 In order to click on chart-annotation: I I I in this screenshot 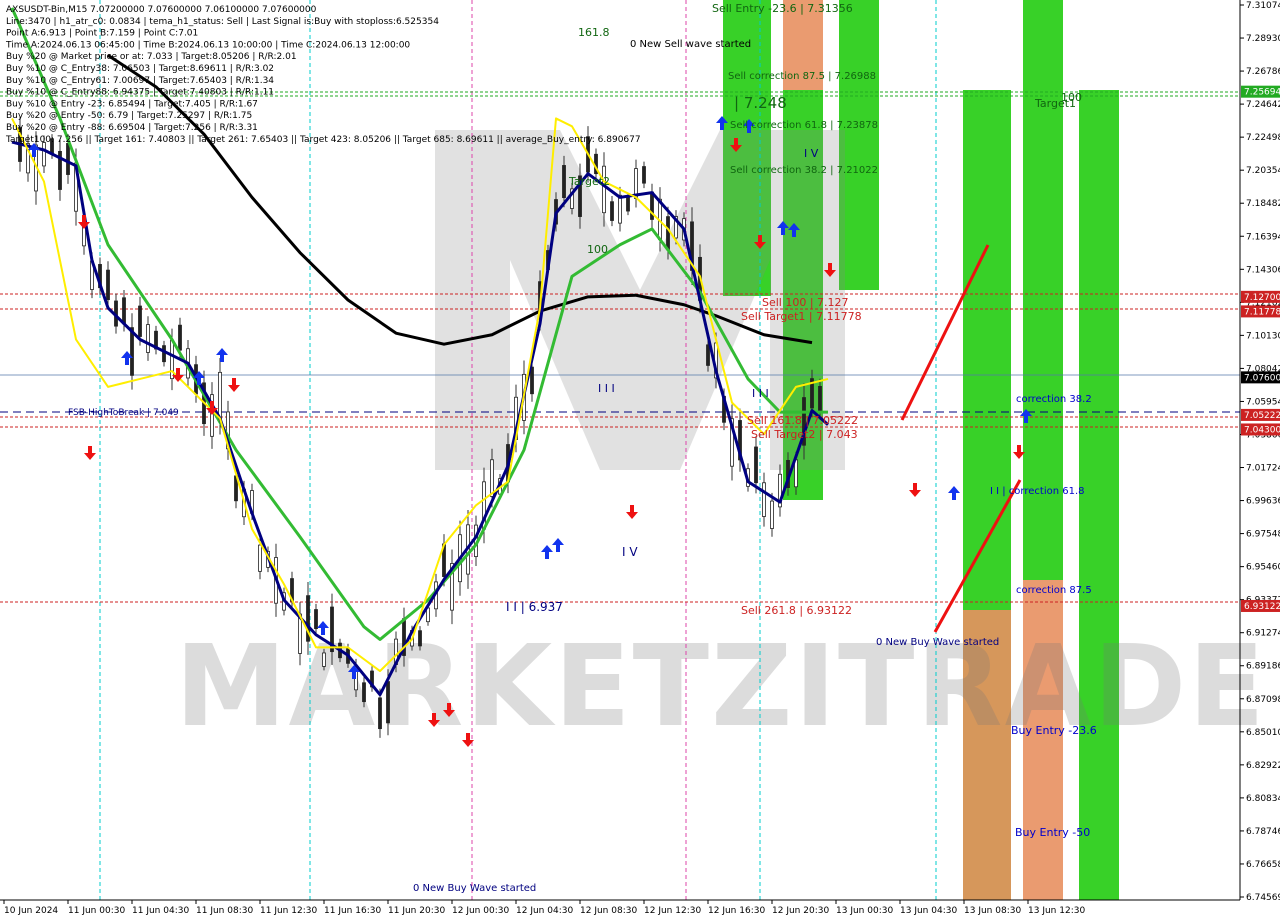, I will do `click(760, 393)`.